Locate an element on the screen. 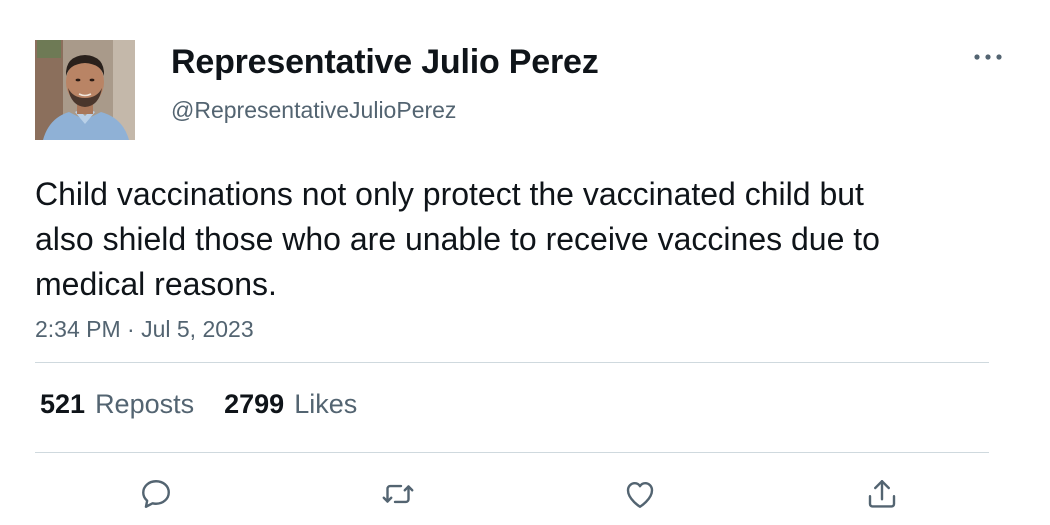 The height and width of the screenshot is (525, 1050). likes-label: Likes is located at coordinates (326, 404).